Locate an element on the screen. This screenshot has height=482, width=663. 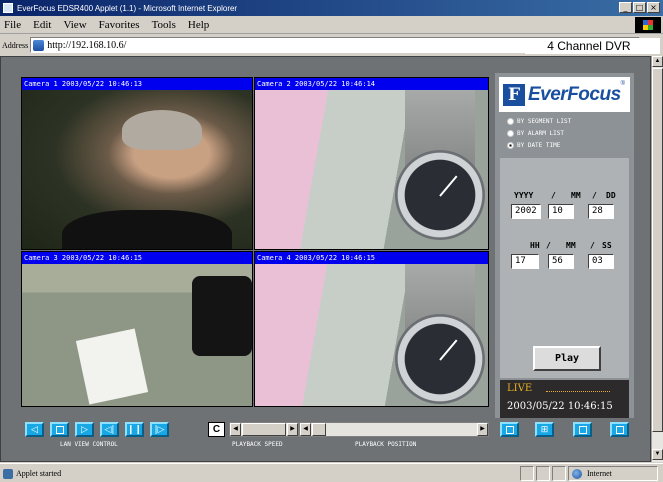
play-icon: ▷ is located at coordinates (84, 429).